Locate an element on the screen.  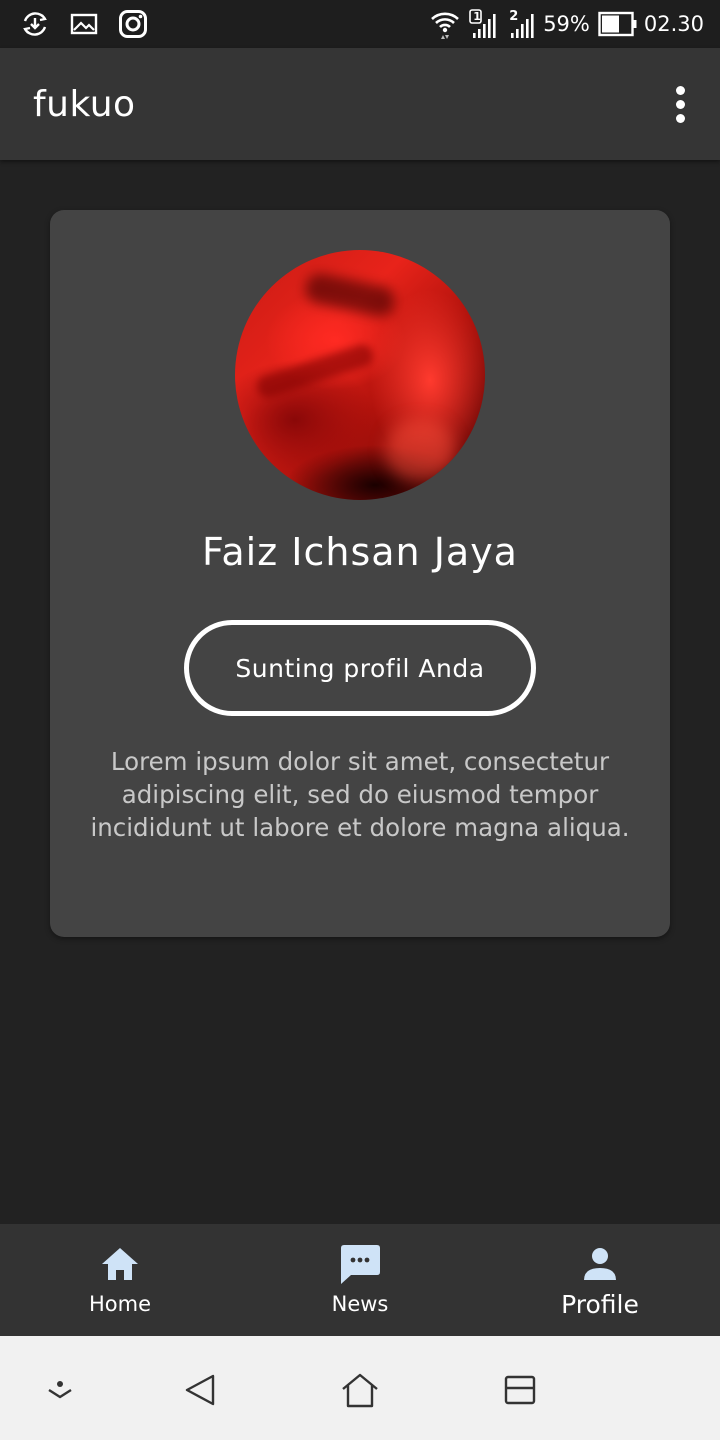
nav-label-news: News is located at coordinates (360, 1304).